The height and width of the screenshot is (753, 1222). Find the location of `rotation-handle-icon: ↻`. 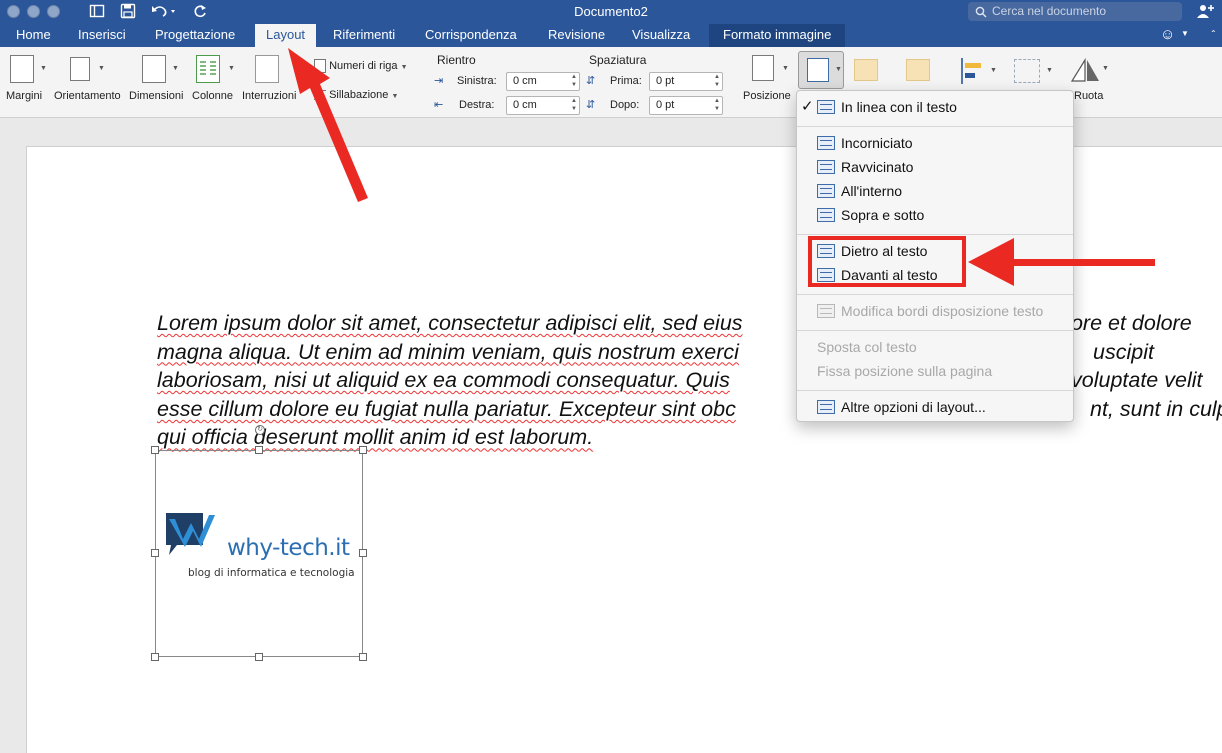

rotation-handle-icon: ↻ is located at coordinates (260, 430).